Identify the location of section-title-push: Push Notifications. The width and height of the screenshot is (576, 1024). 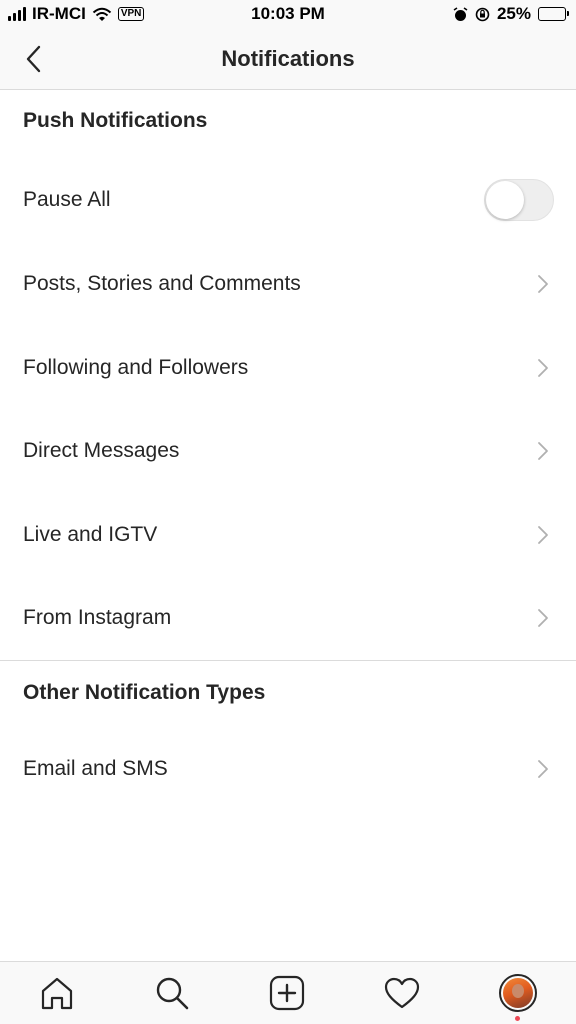
(115, 120).